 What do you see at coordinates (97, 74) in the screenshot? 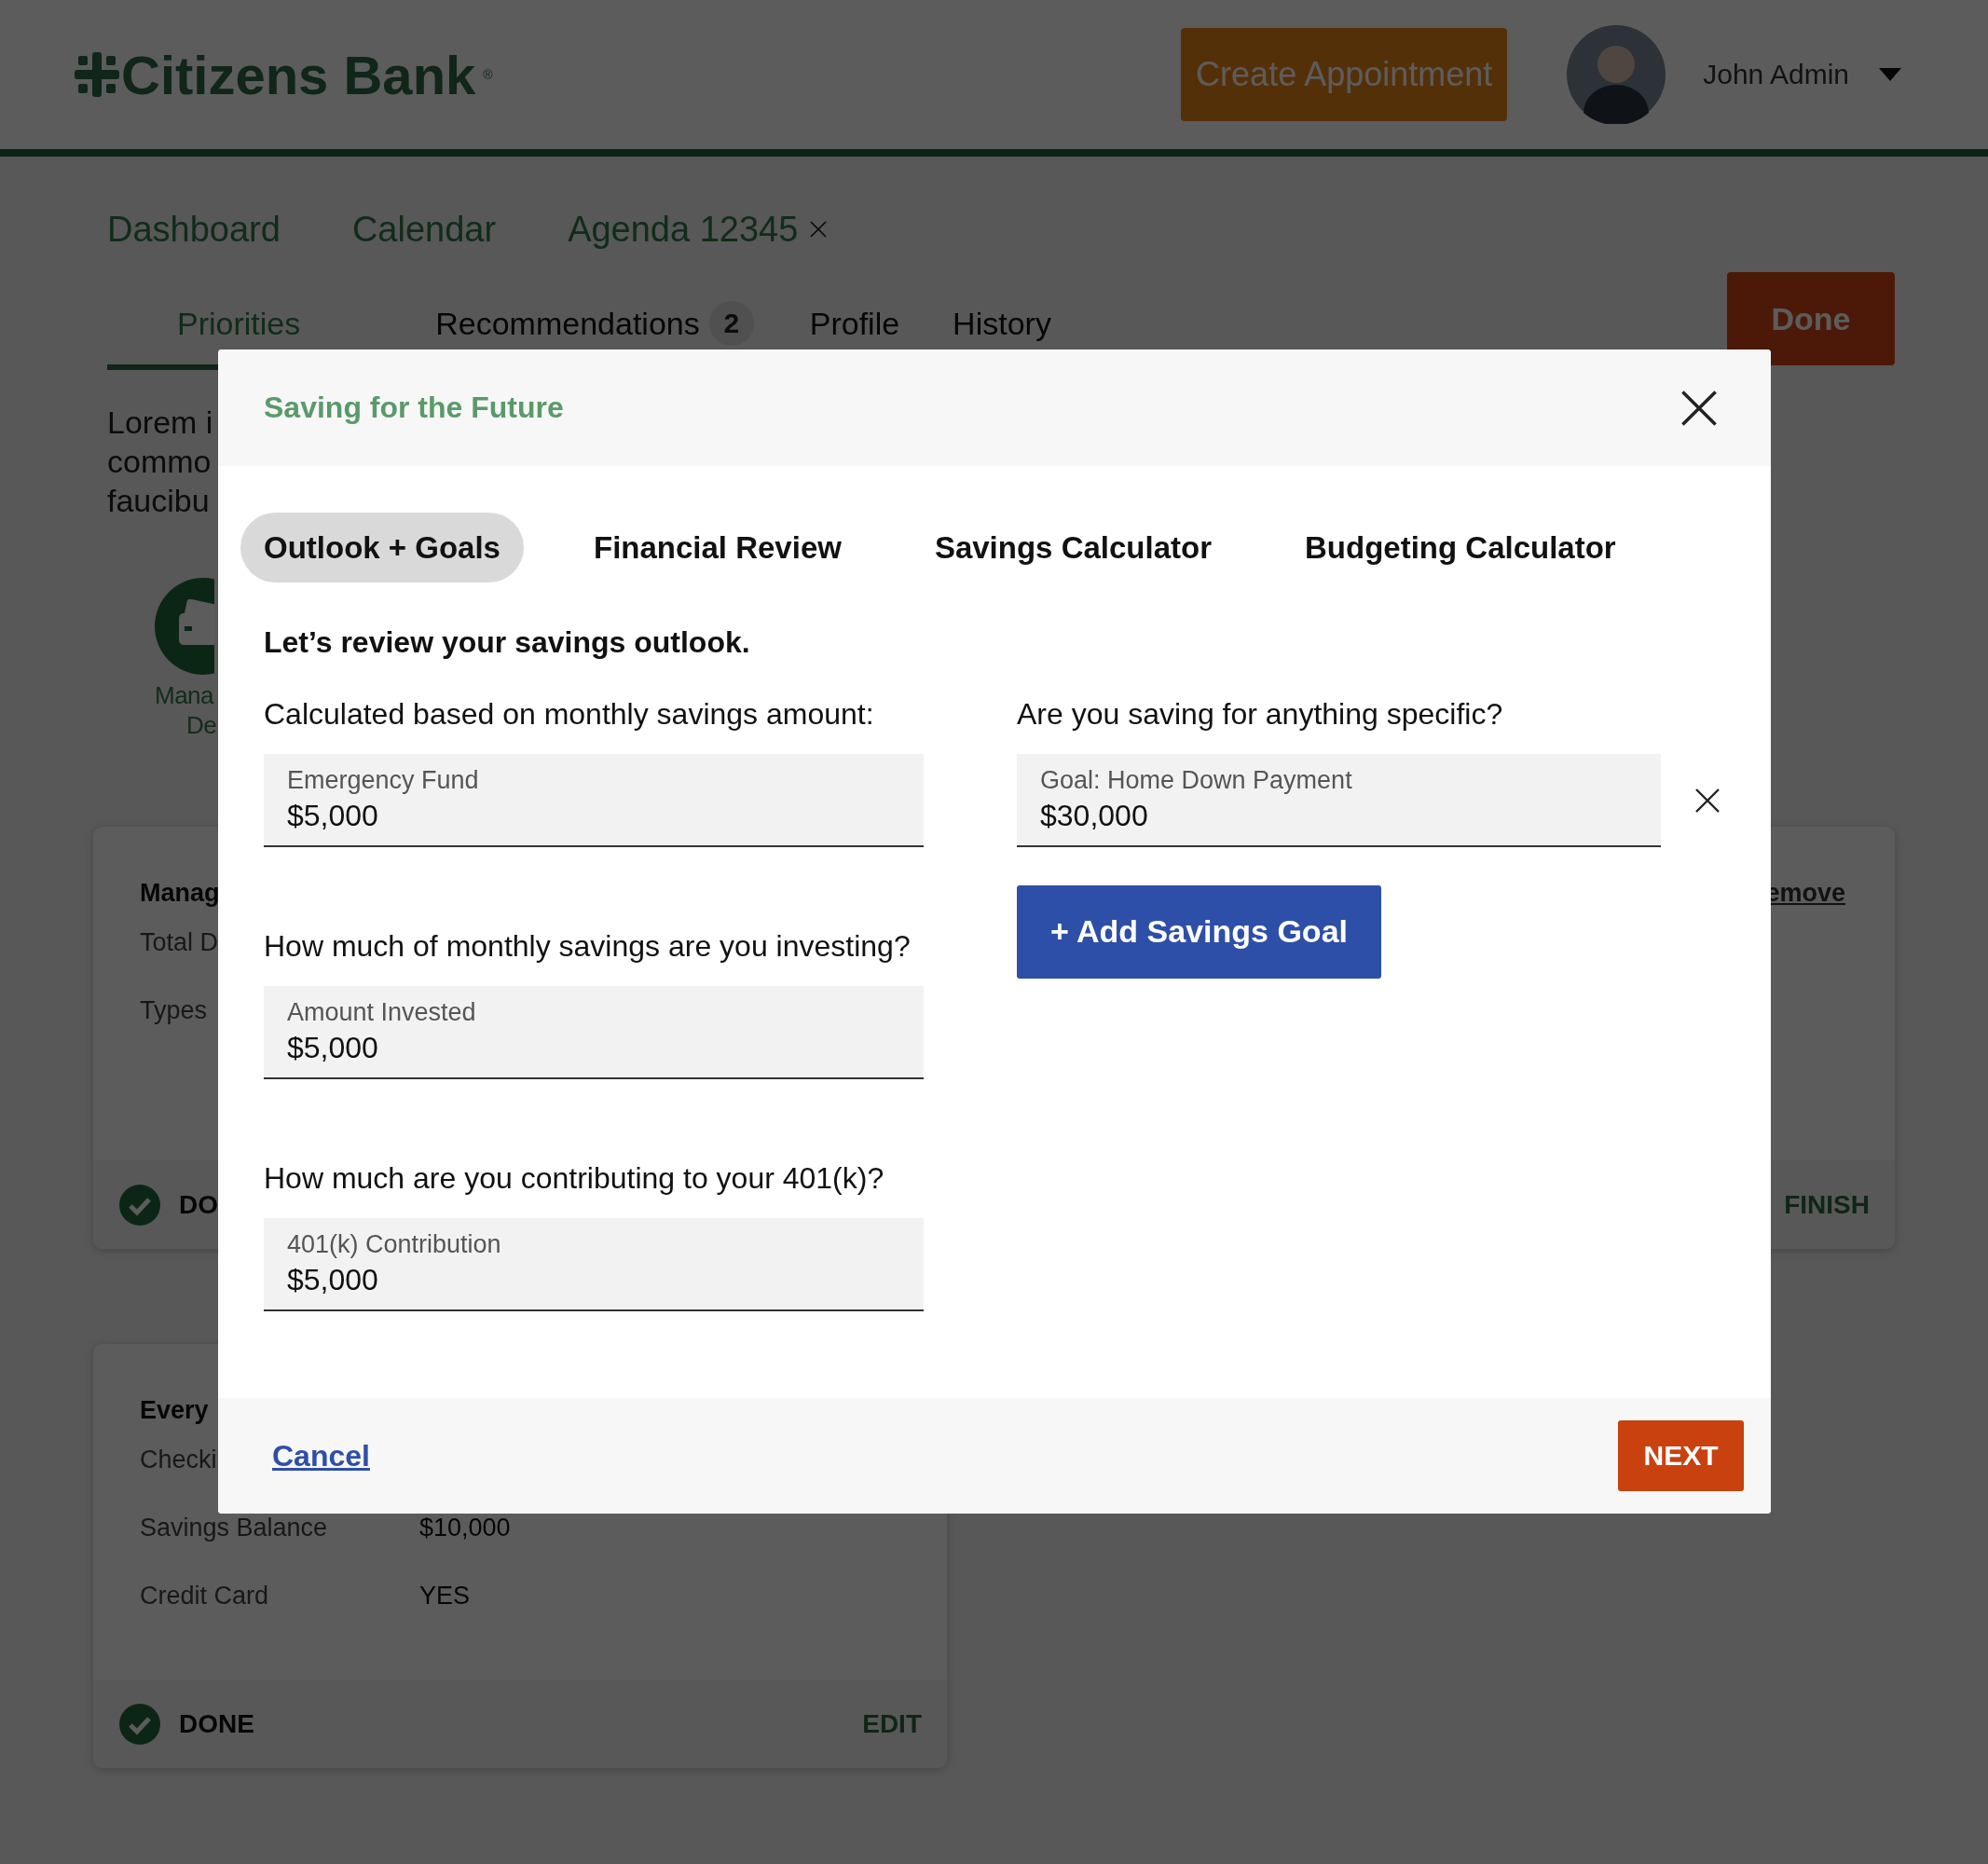
I see `logo-icon` at bounding box center [97, 74].